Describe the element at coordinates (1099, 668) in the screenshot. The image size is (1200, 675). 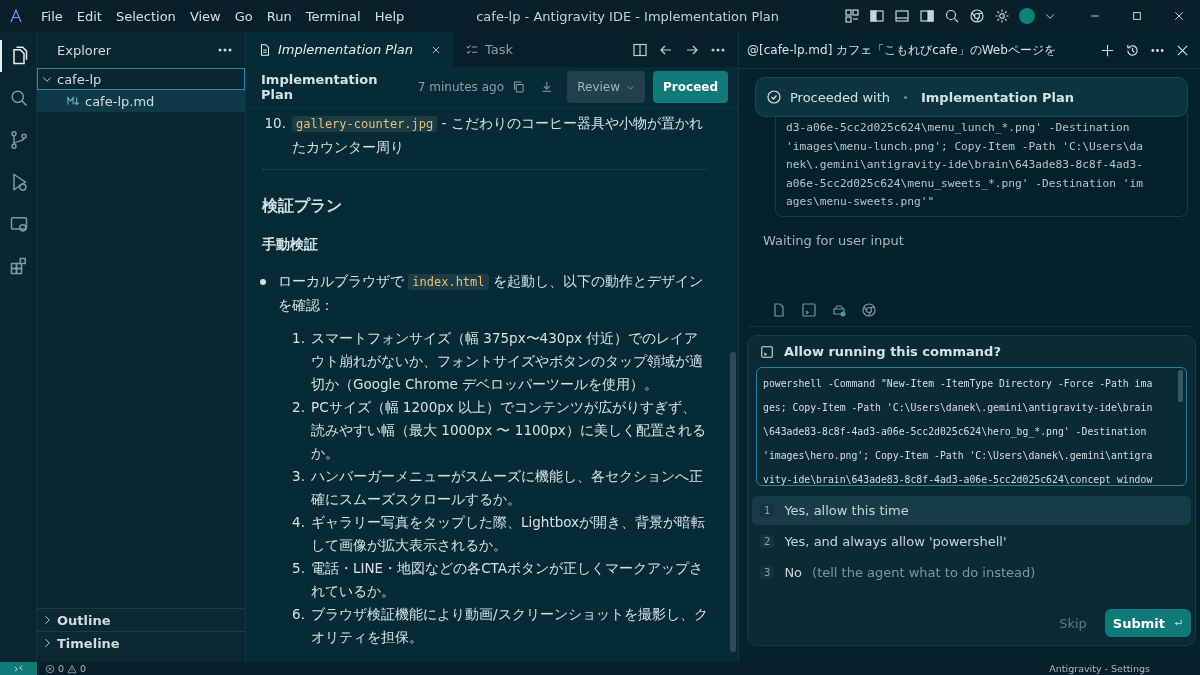
I see `status-item: Antigravity - Settings` at that location.